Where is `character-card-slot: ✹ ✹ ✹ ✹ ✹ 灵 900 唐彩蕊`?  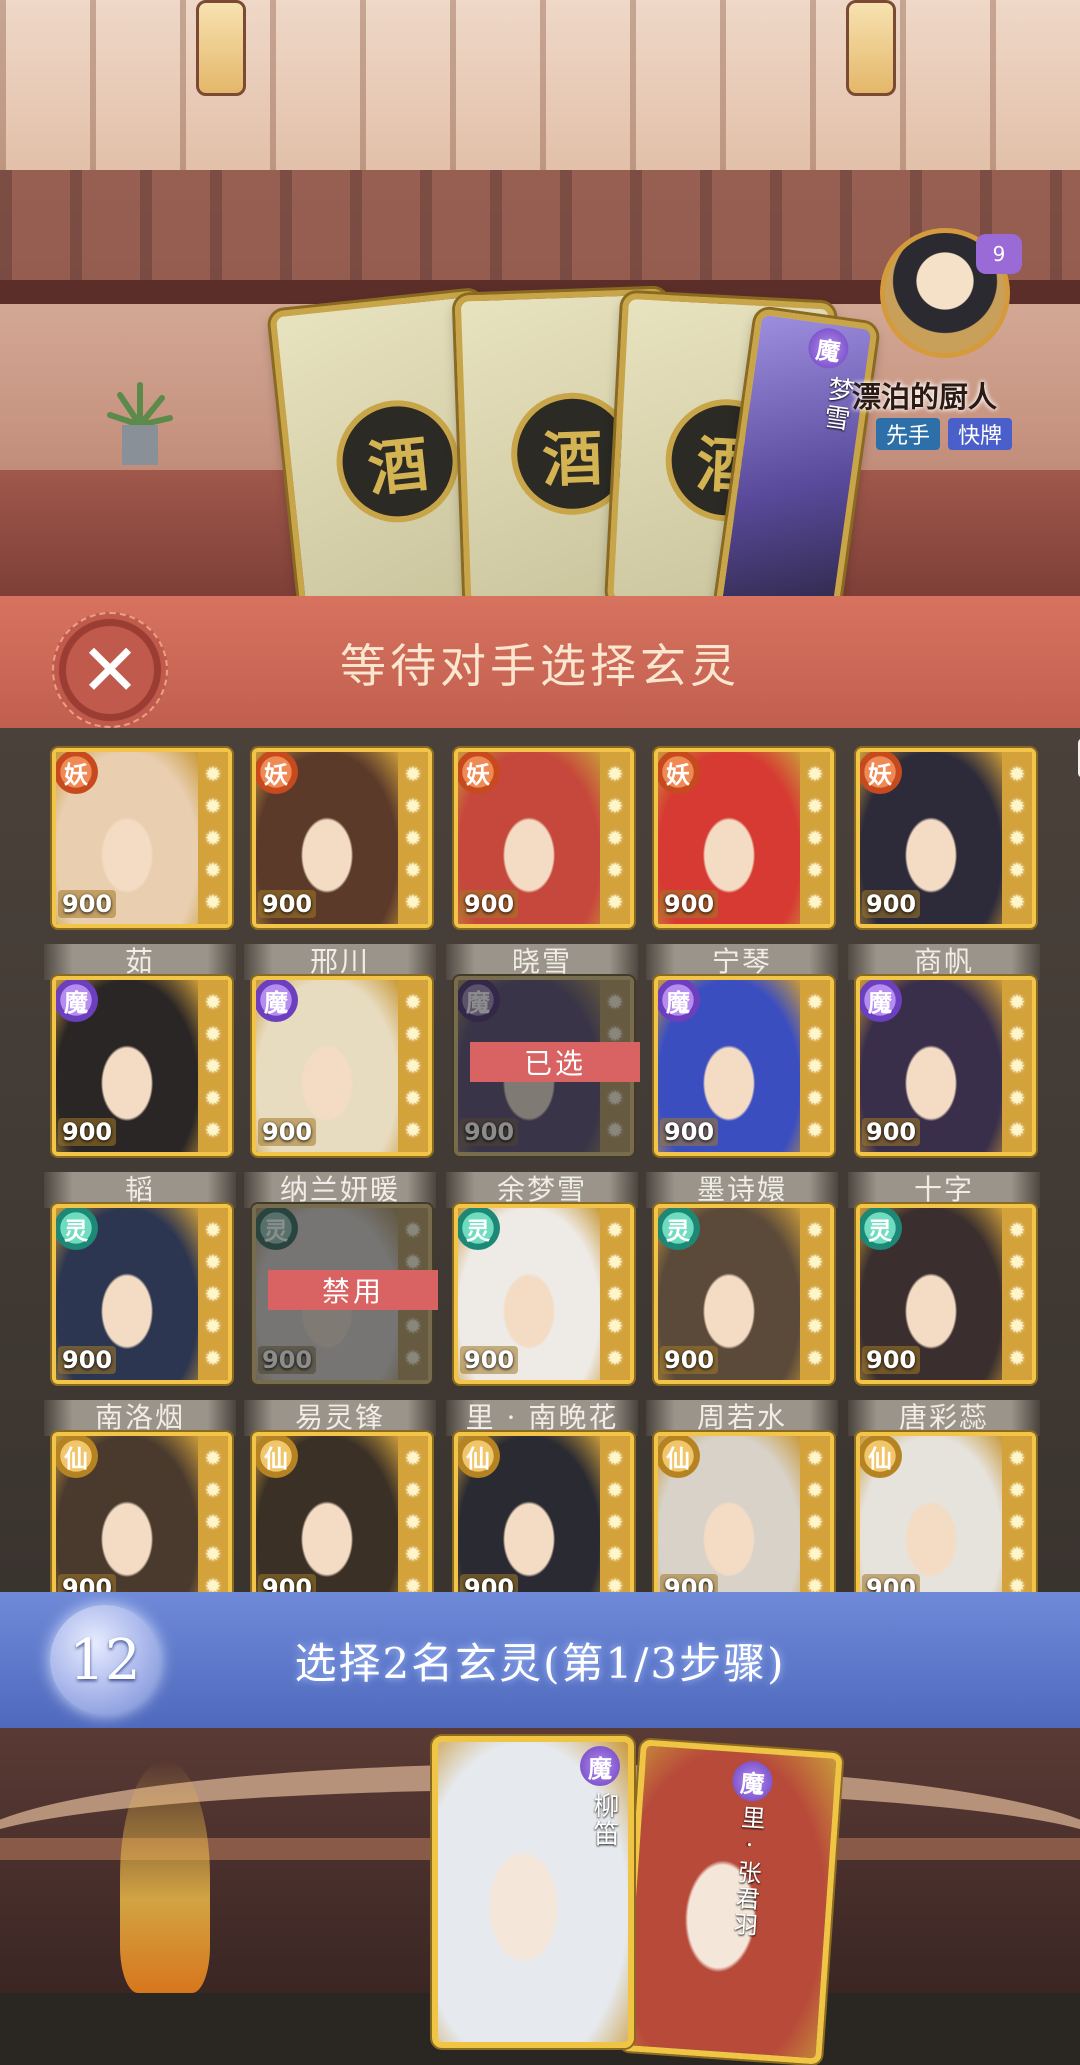
character-card-slot: ✹ ✹ ✹ ✹ ✹ 灵 900 唐彩蕊 is located at coordinates (944, 1320).